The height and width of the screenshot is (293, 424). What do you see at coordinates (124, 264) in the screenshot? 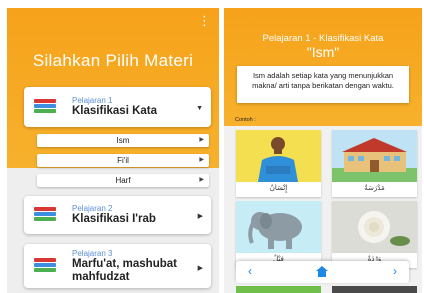
I see `lesson-title-line1: Marfu'at, mashubat` at bounding box center [124, 264].